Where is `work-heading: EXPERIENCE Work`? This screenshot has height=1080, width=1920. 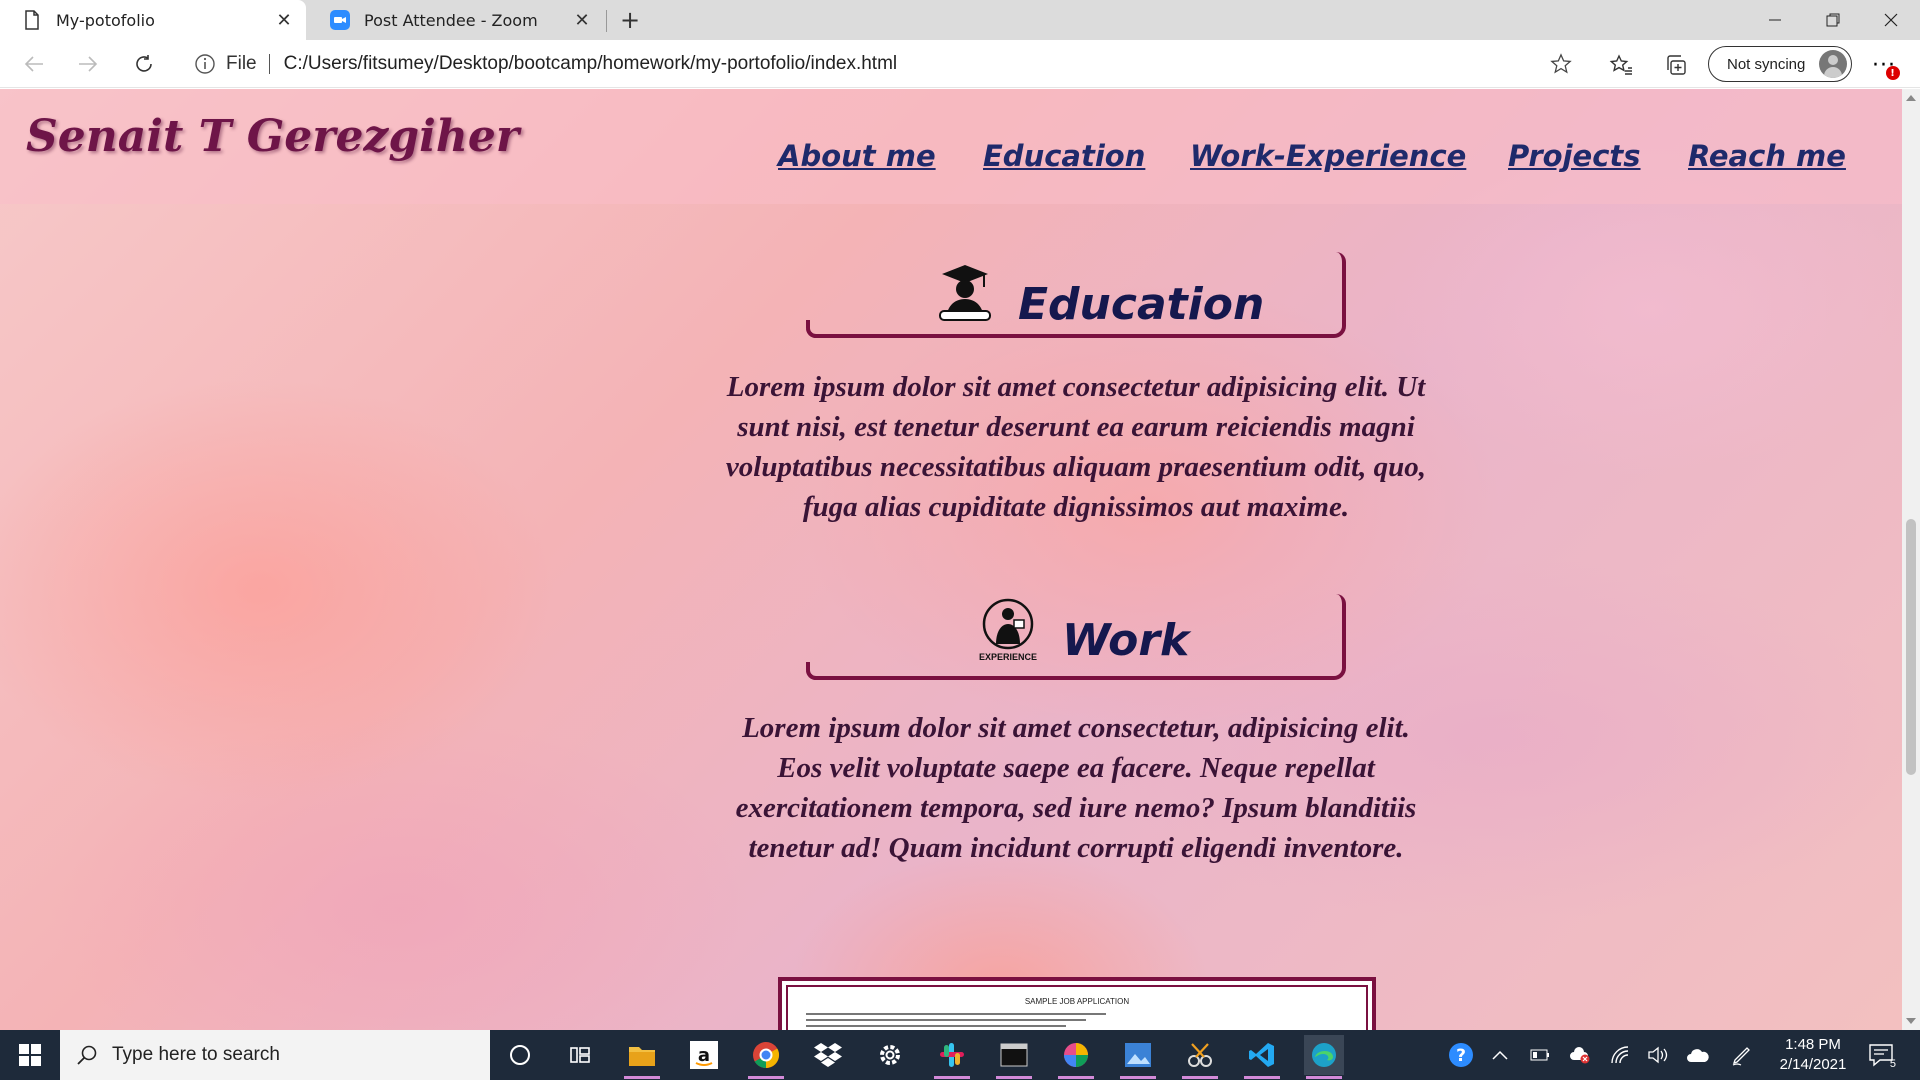 work-heading: EXPERIENCE Work is located at coordinates (1083, 629).